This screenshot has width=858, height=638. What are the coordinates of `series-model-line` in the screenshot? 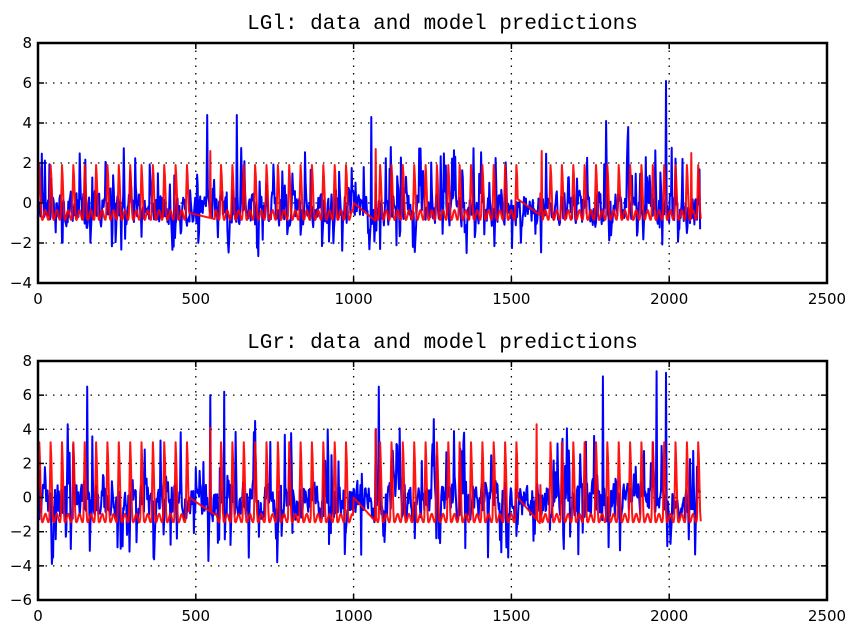 It's located at (369, 185).